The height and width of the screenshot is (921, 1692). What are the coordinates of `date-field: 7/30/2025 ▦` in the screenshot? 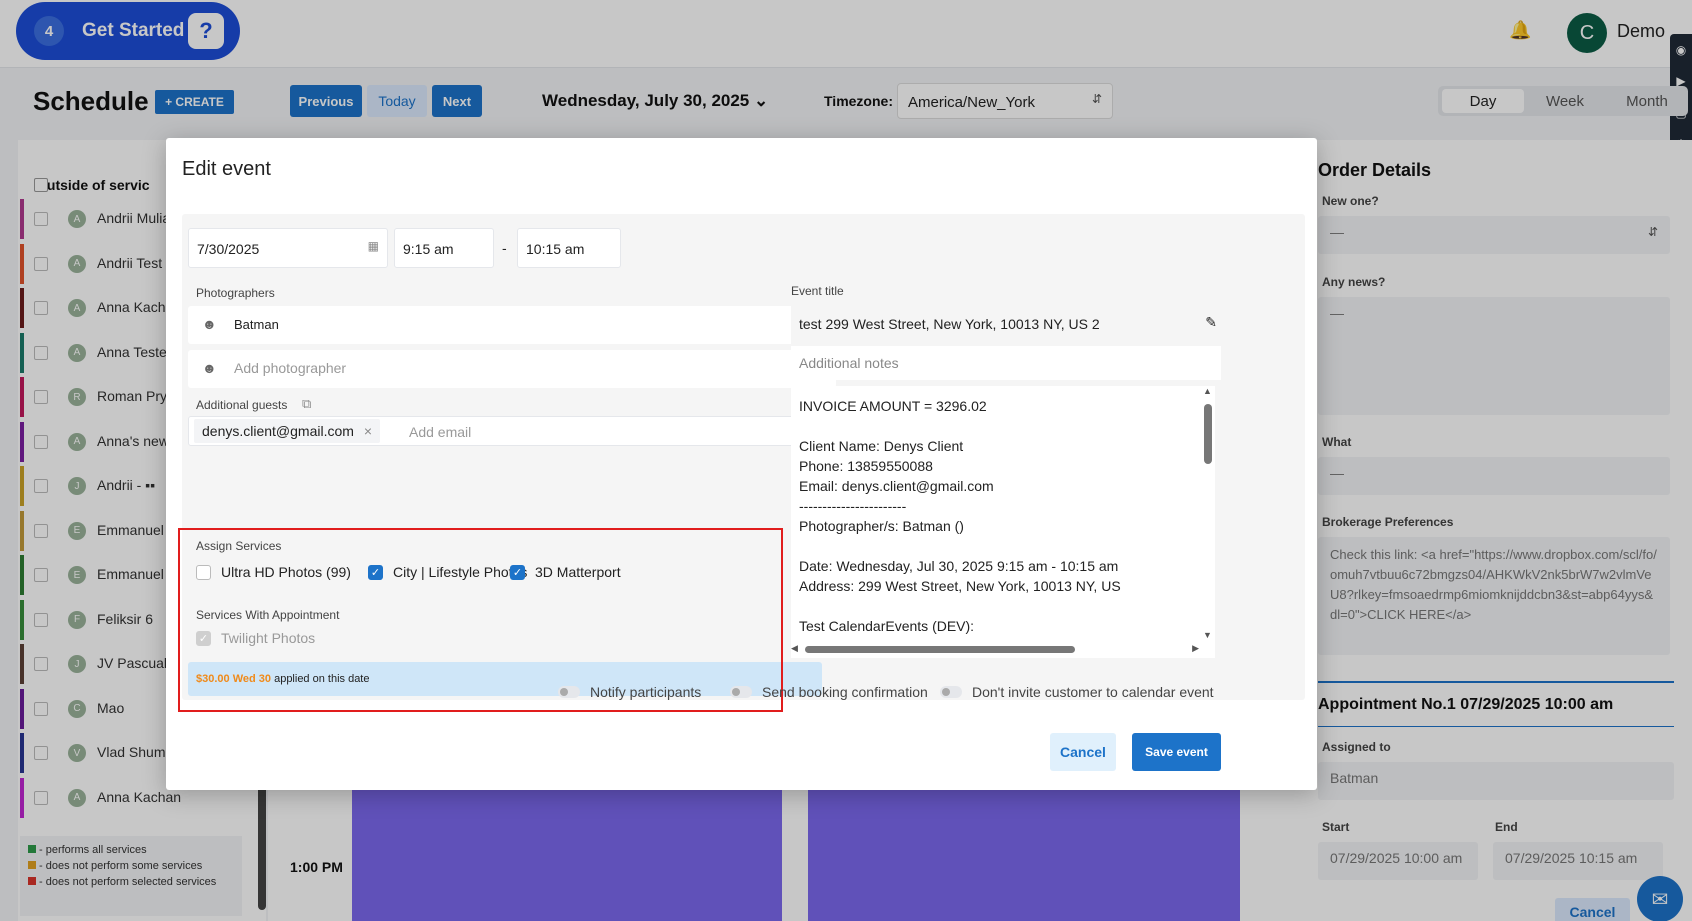 It's located at (288, 248).